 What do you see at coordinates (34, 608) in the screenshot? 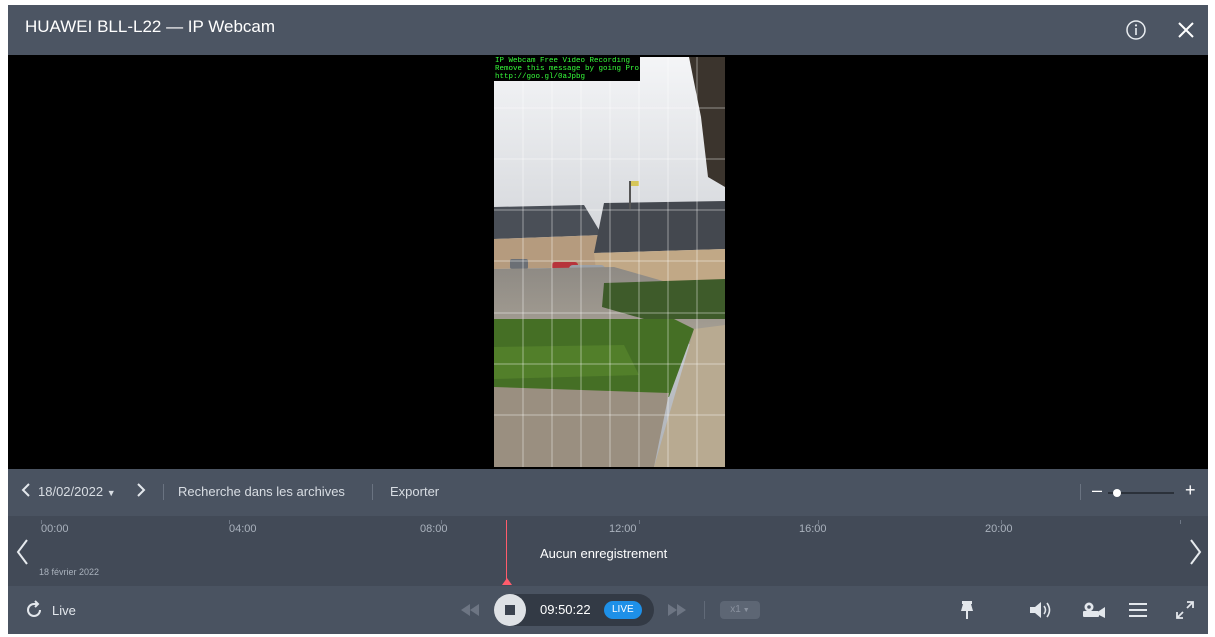
I see `refresh-icon` at bounding box center [34, 608].